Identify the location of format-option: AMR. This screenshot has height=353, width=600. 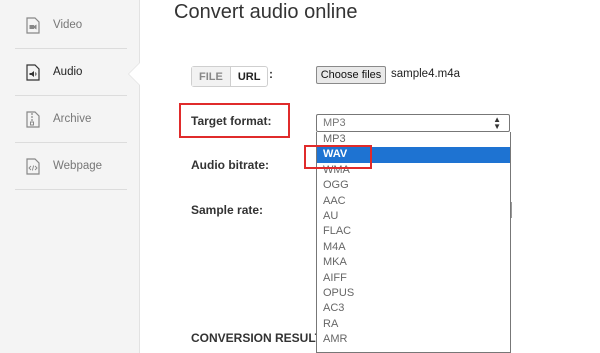
(413, 339).